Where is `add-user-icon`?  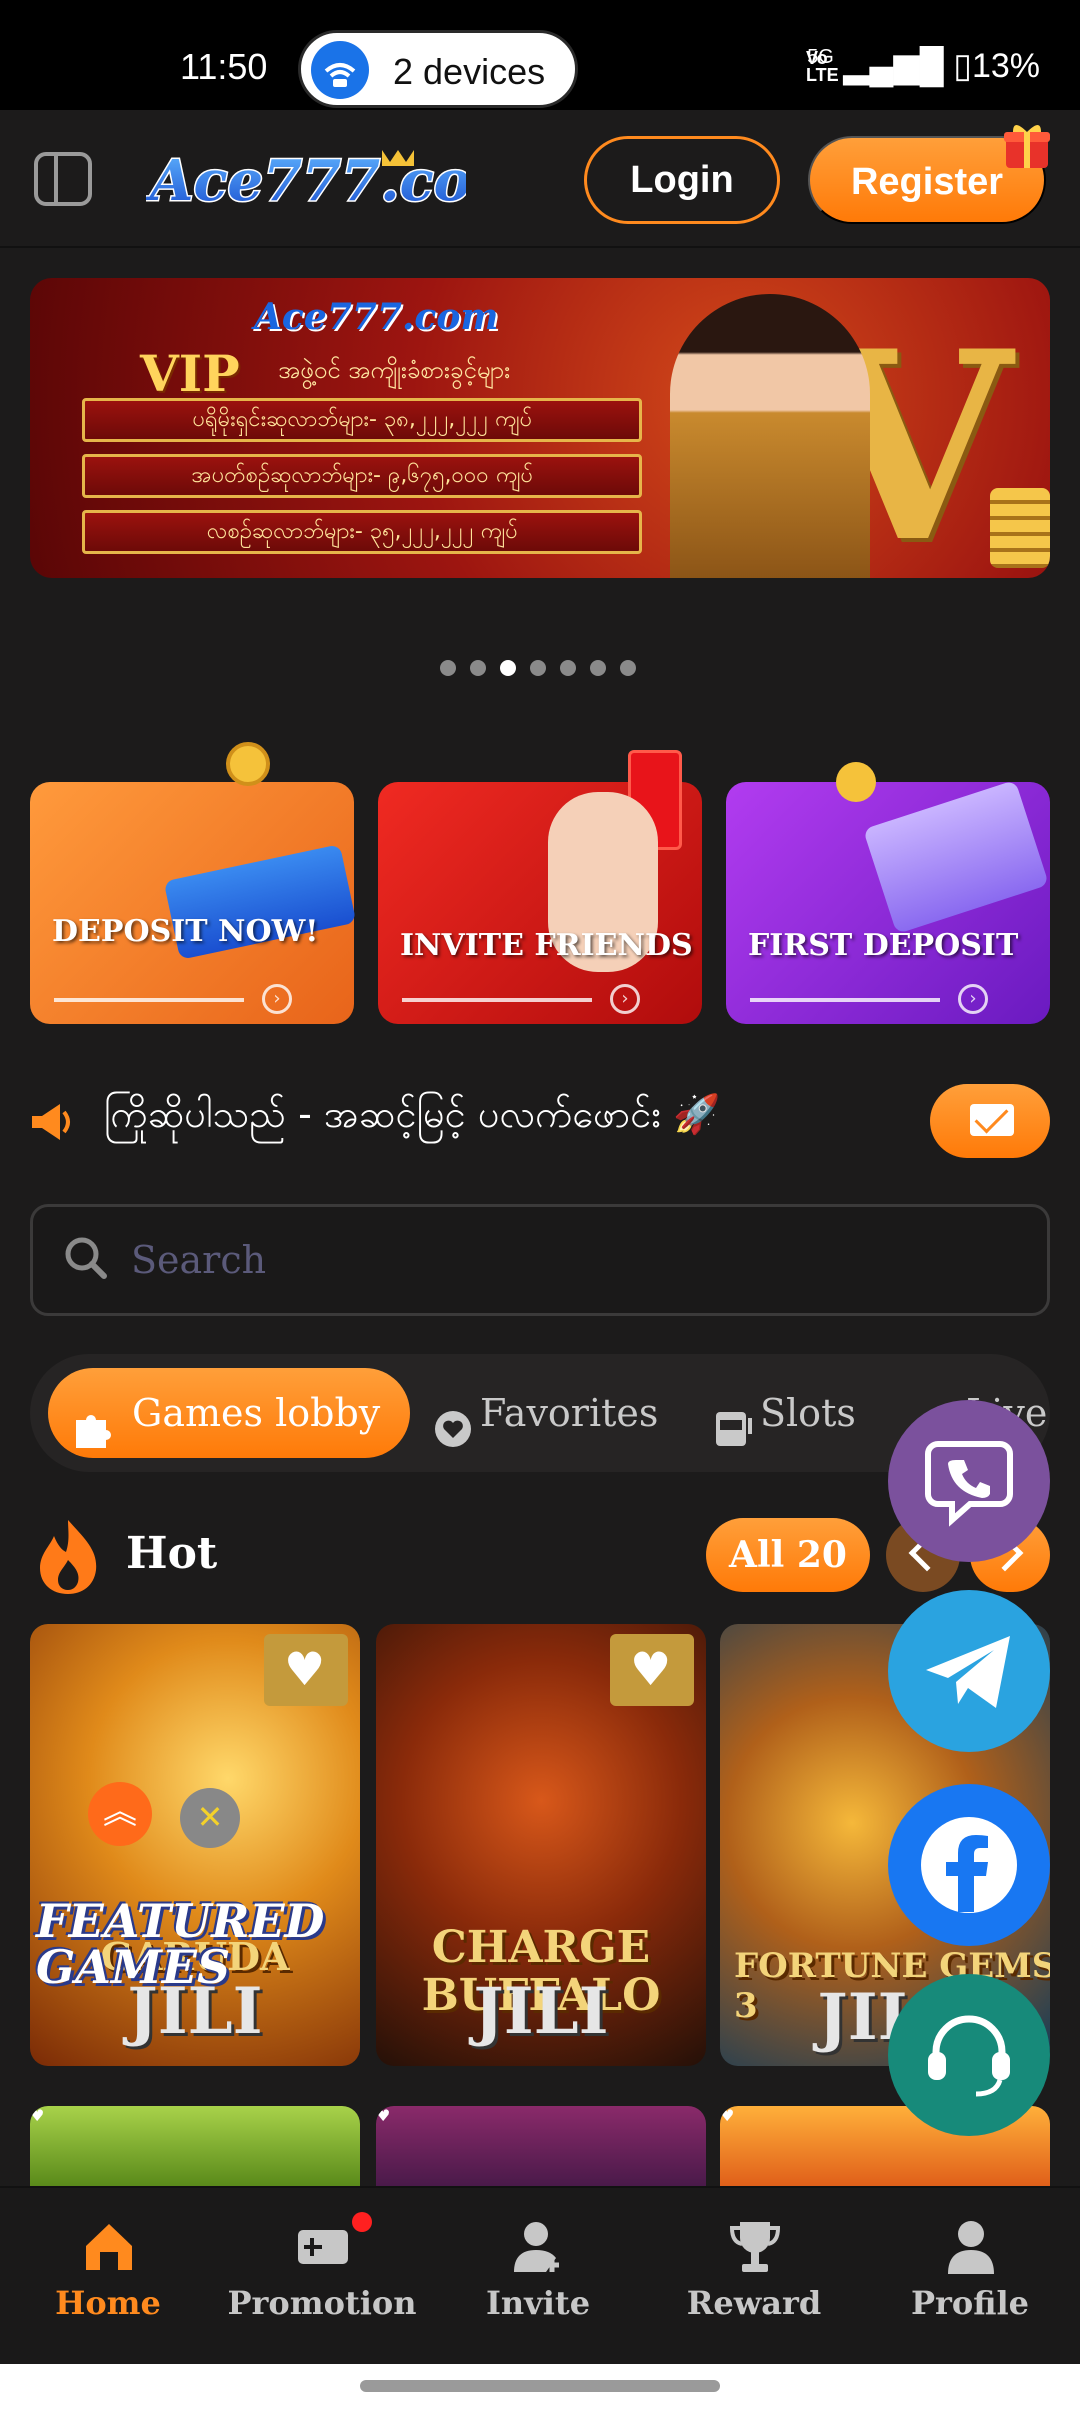
add-user-icon is located at coordinates (539, 2247).